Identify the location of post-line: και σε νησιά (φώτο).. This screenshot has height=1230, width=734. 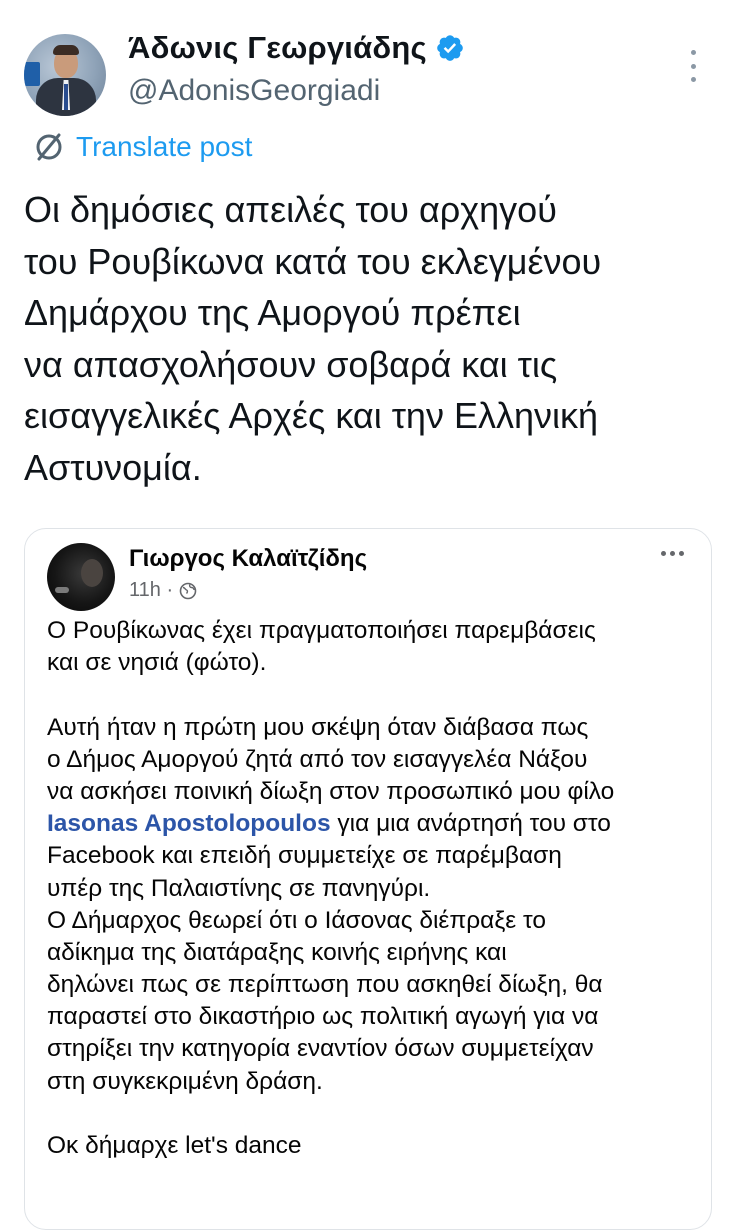
(157, 663).